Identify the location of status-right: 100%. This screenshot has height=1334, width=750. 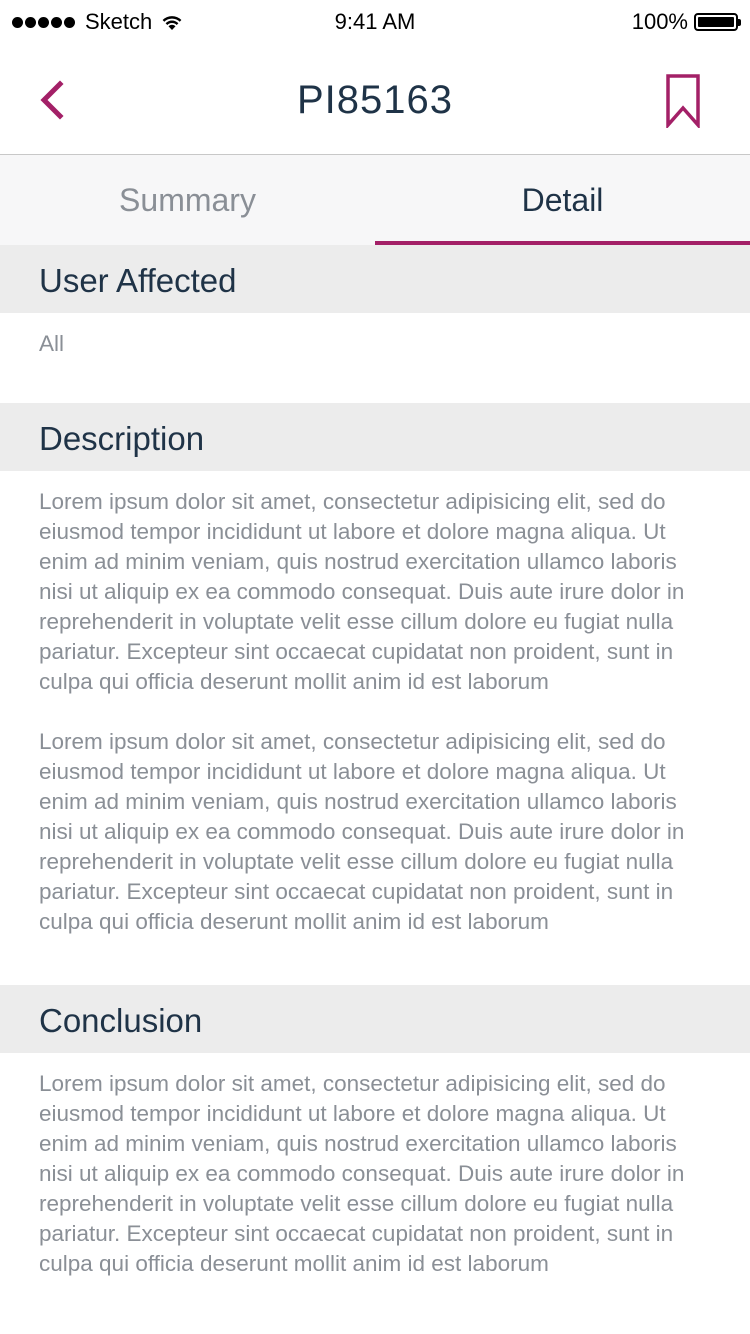
(686, 22).